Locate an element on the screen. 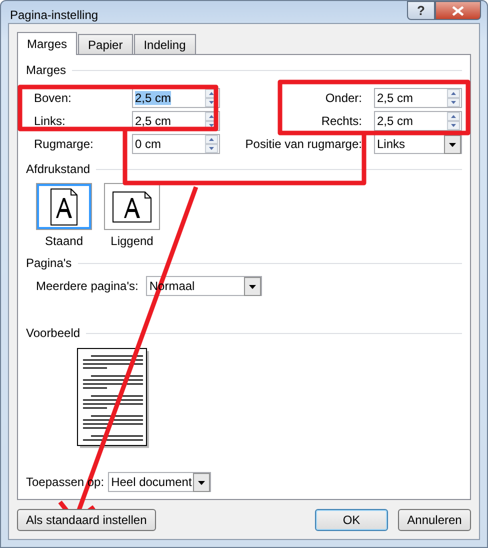  landscape-page-icon is located at coordinates (132, 206).